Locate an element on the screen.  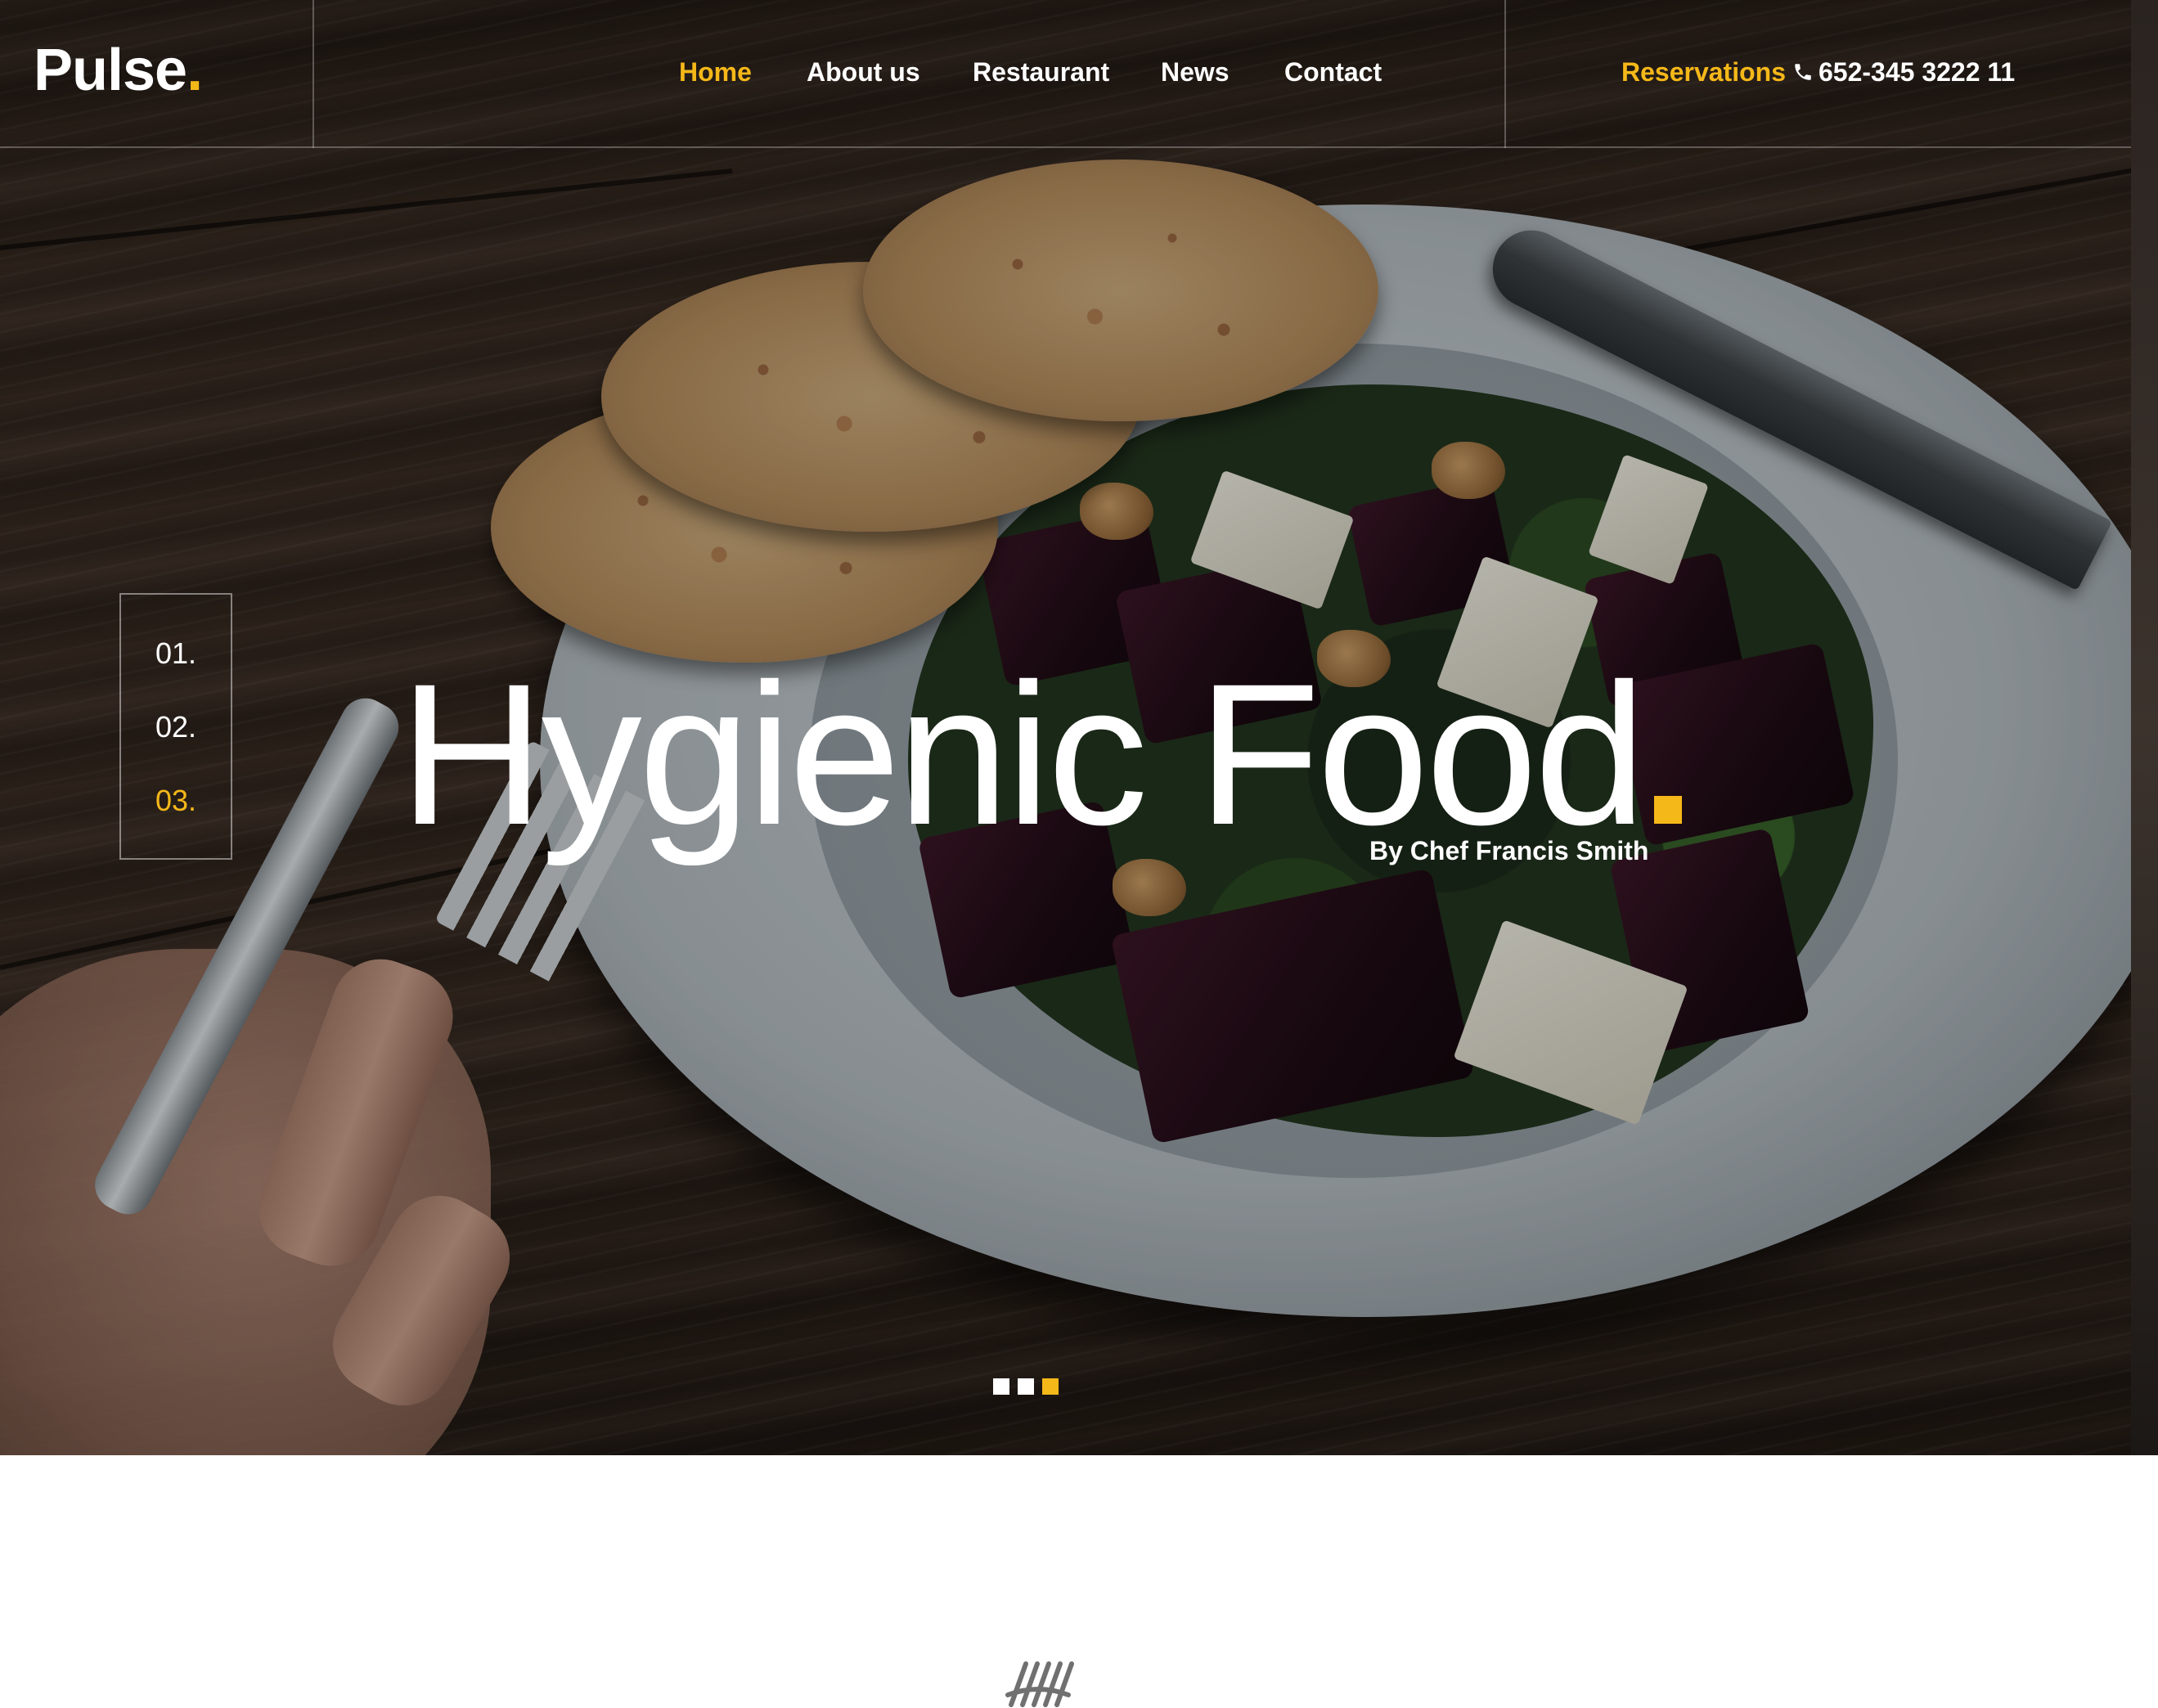
fork-knife-icon is located at coordinates (1039, 1684).